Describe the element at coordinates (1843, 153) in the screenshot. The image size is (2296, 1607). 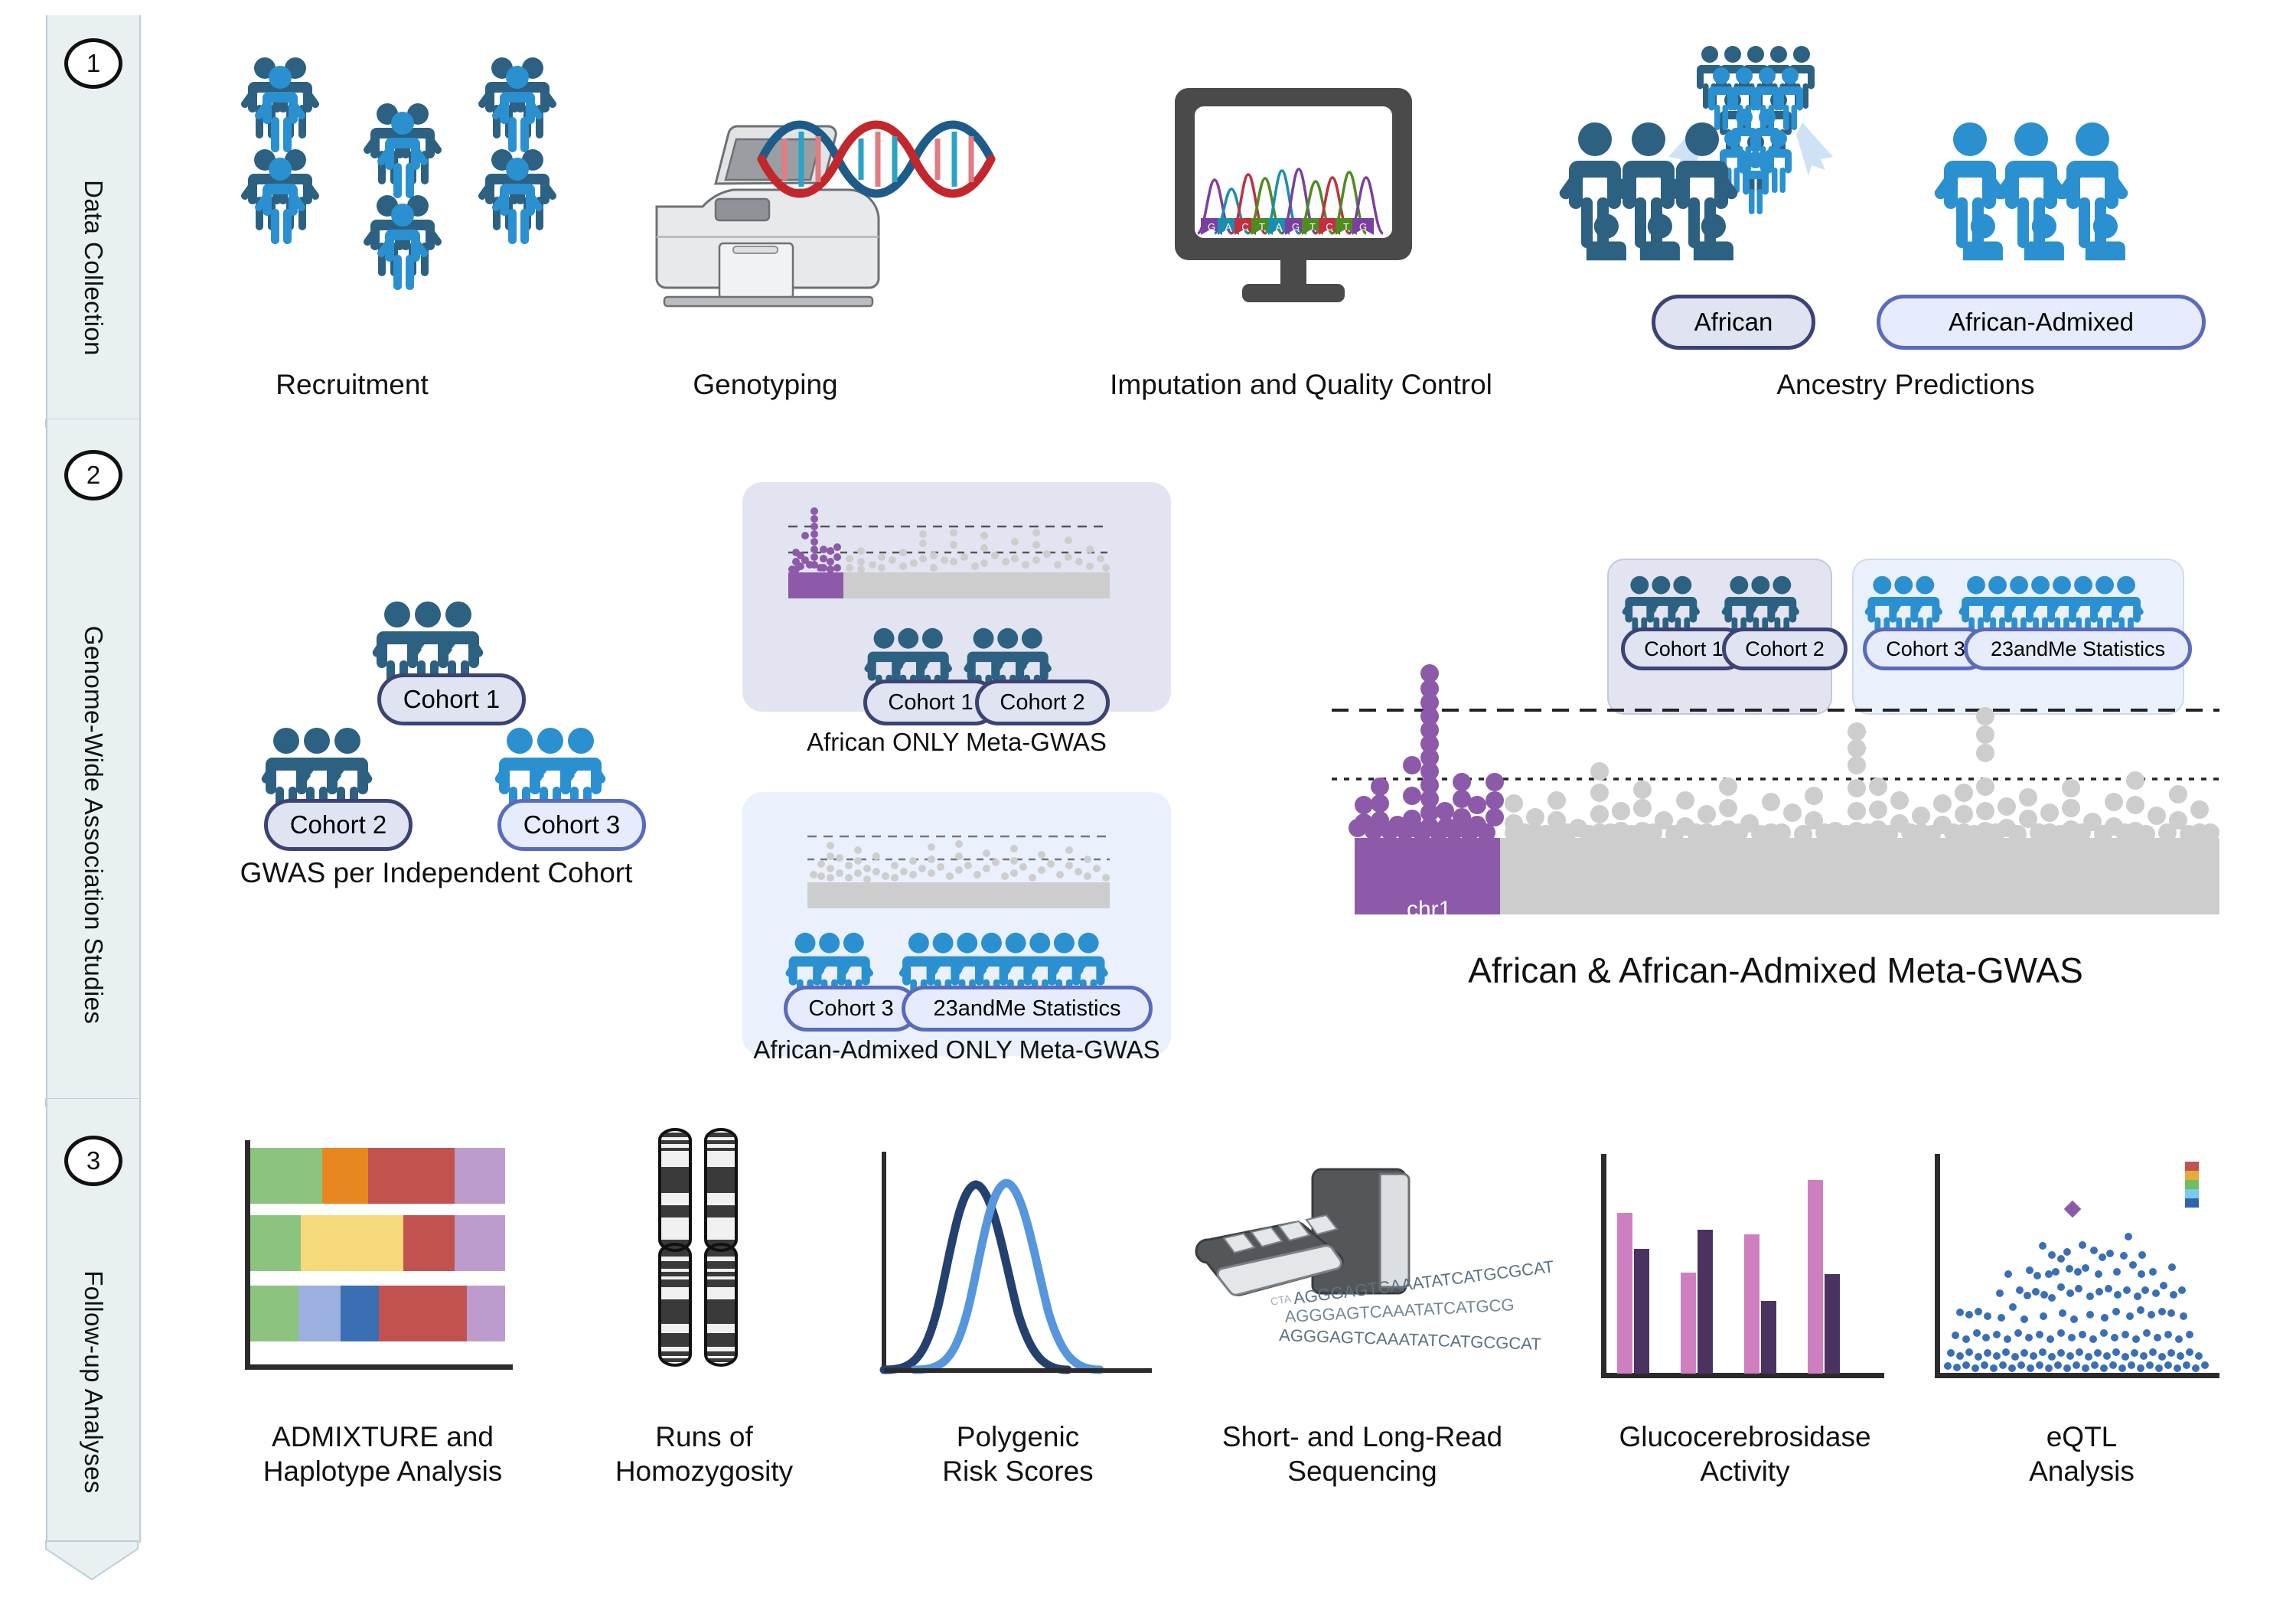
I see `ancestry-predictions-figure` at that location.